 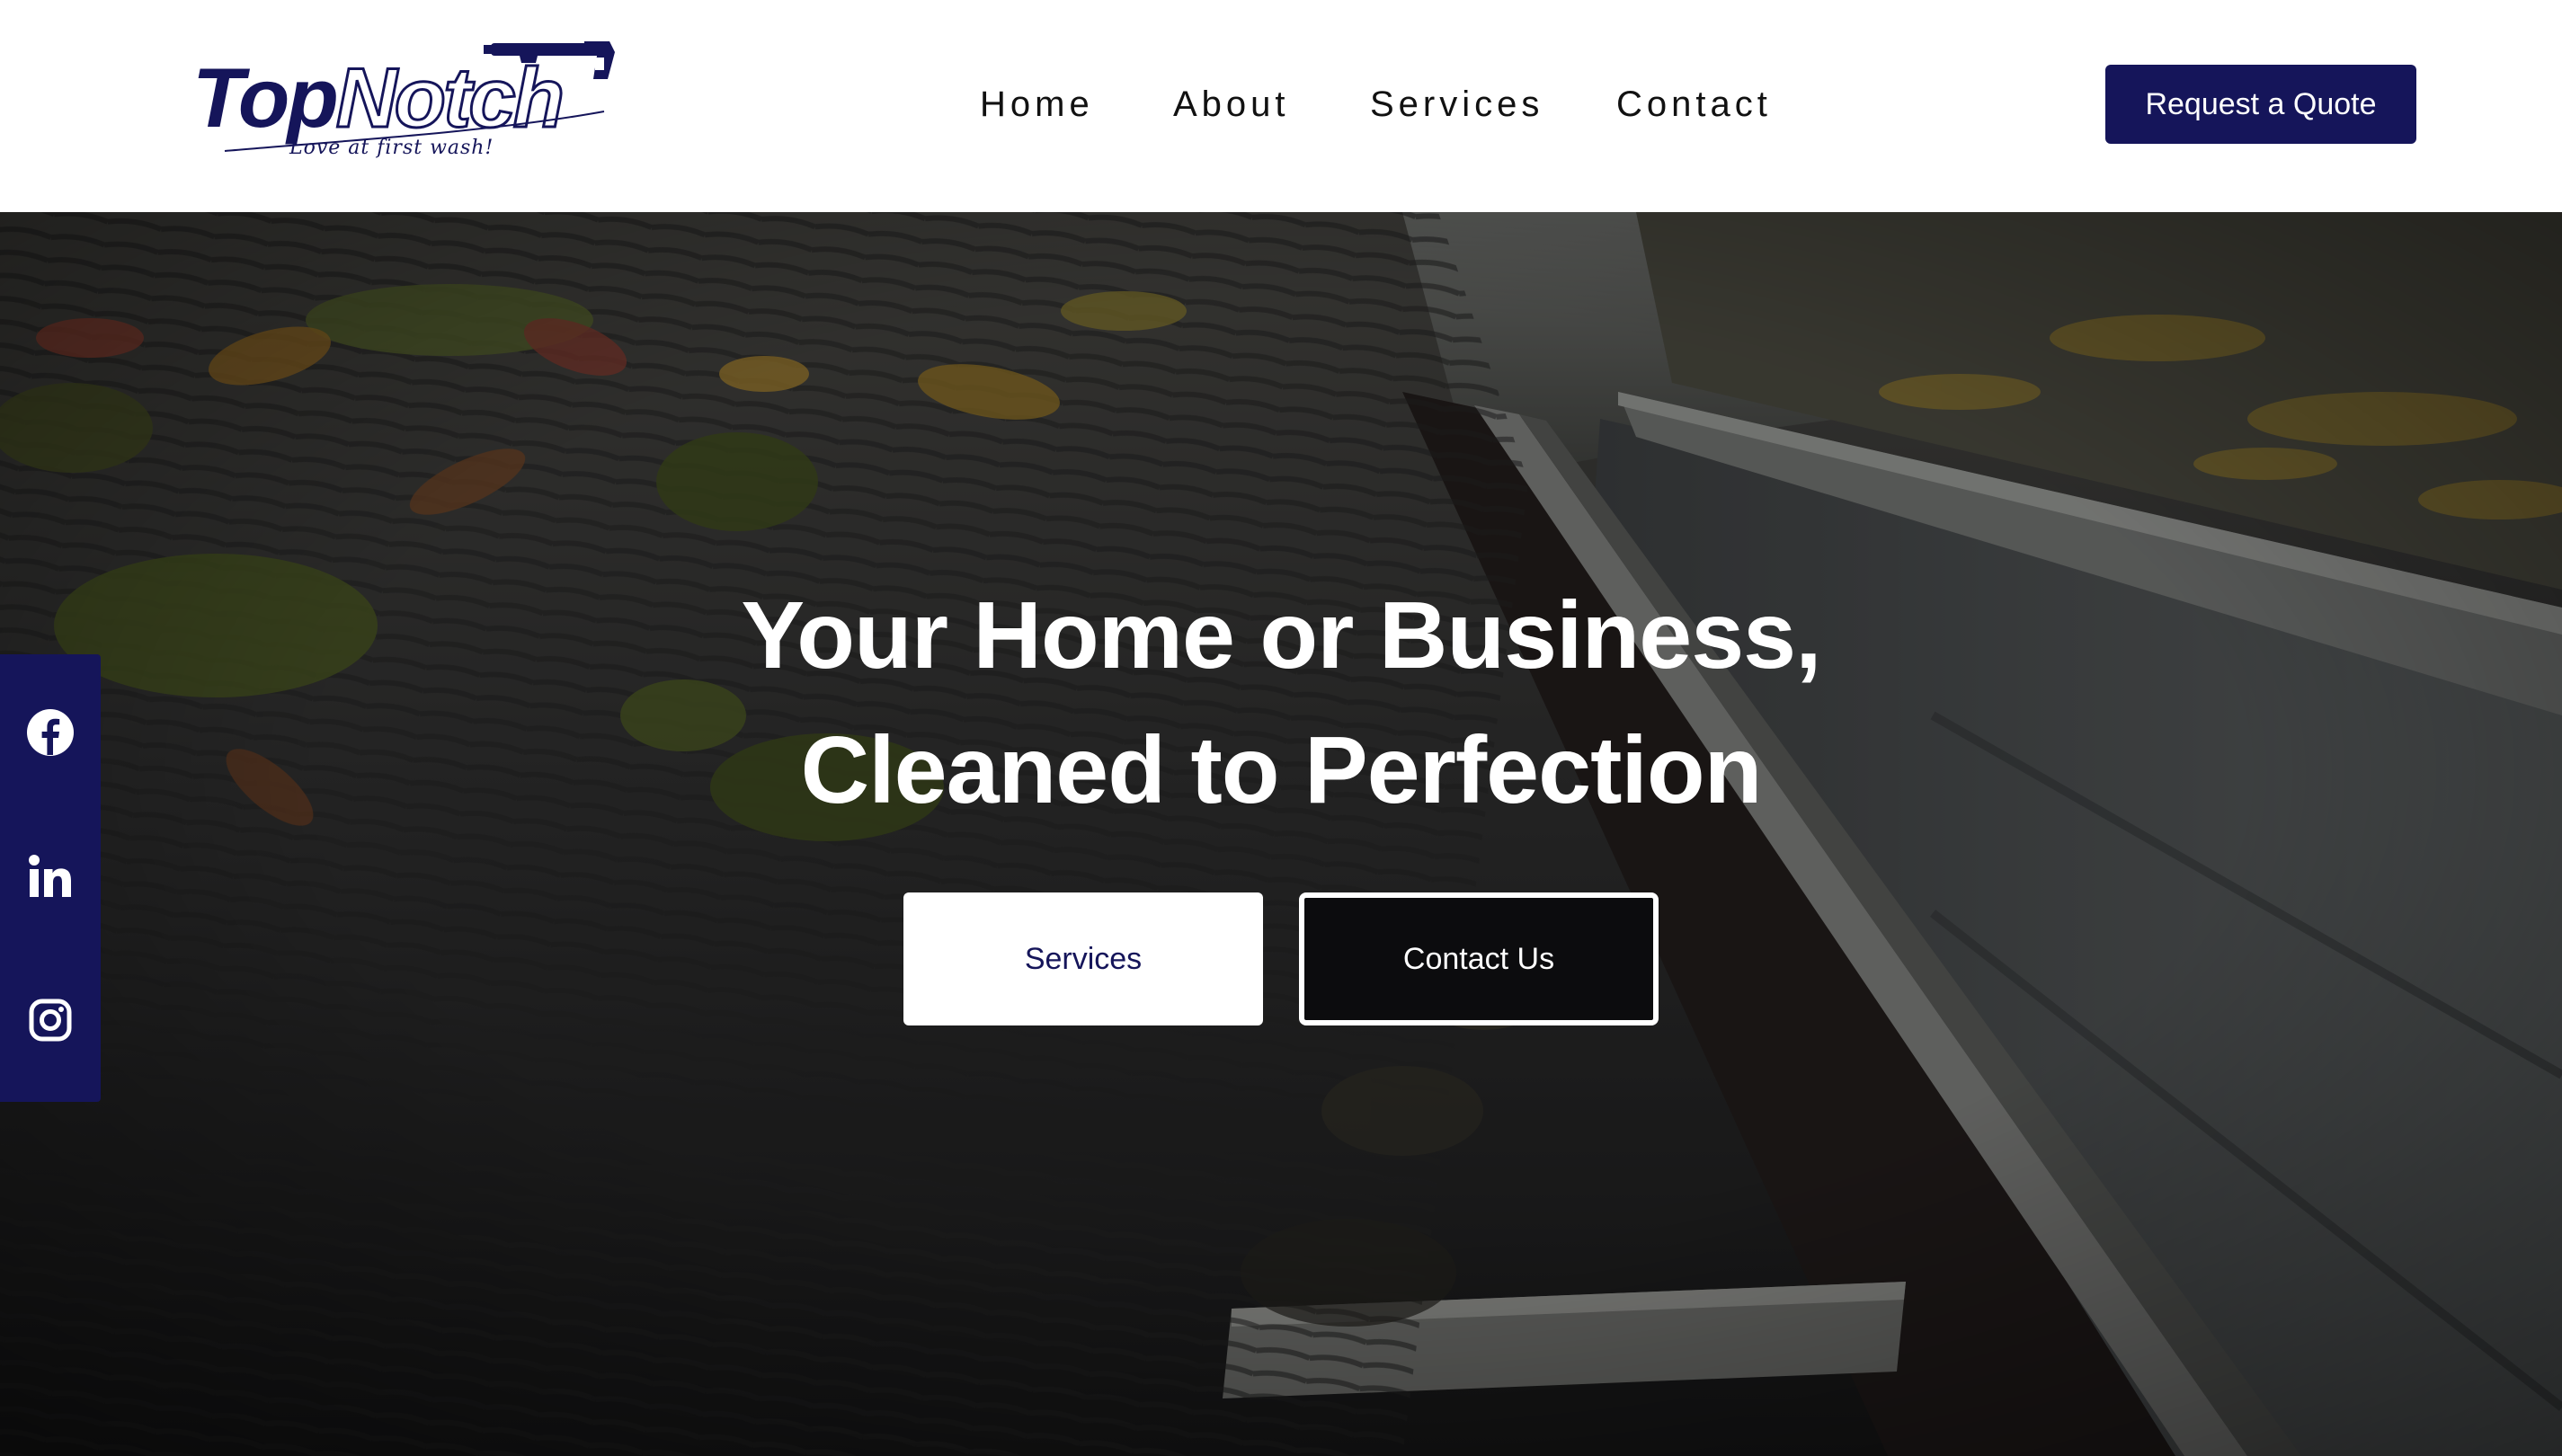 I want to click on facebook-icon, so click(x=50, y=732).